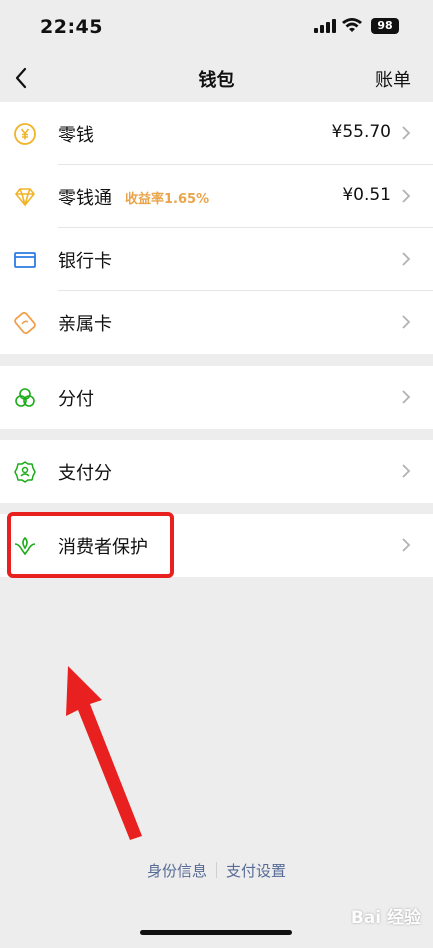  What do you see at coordinates (76, 135) in the screenshot?
I see `change-label: 零钱` at bounding box center [76, 135].